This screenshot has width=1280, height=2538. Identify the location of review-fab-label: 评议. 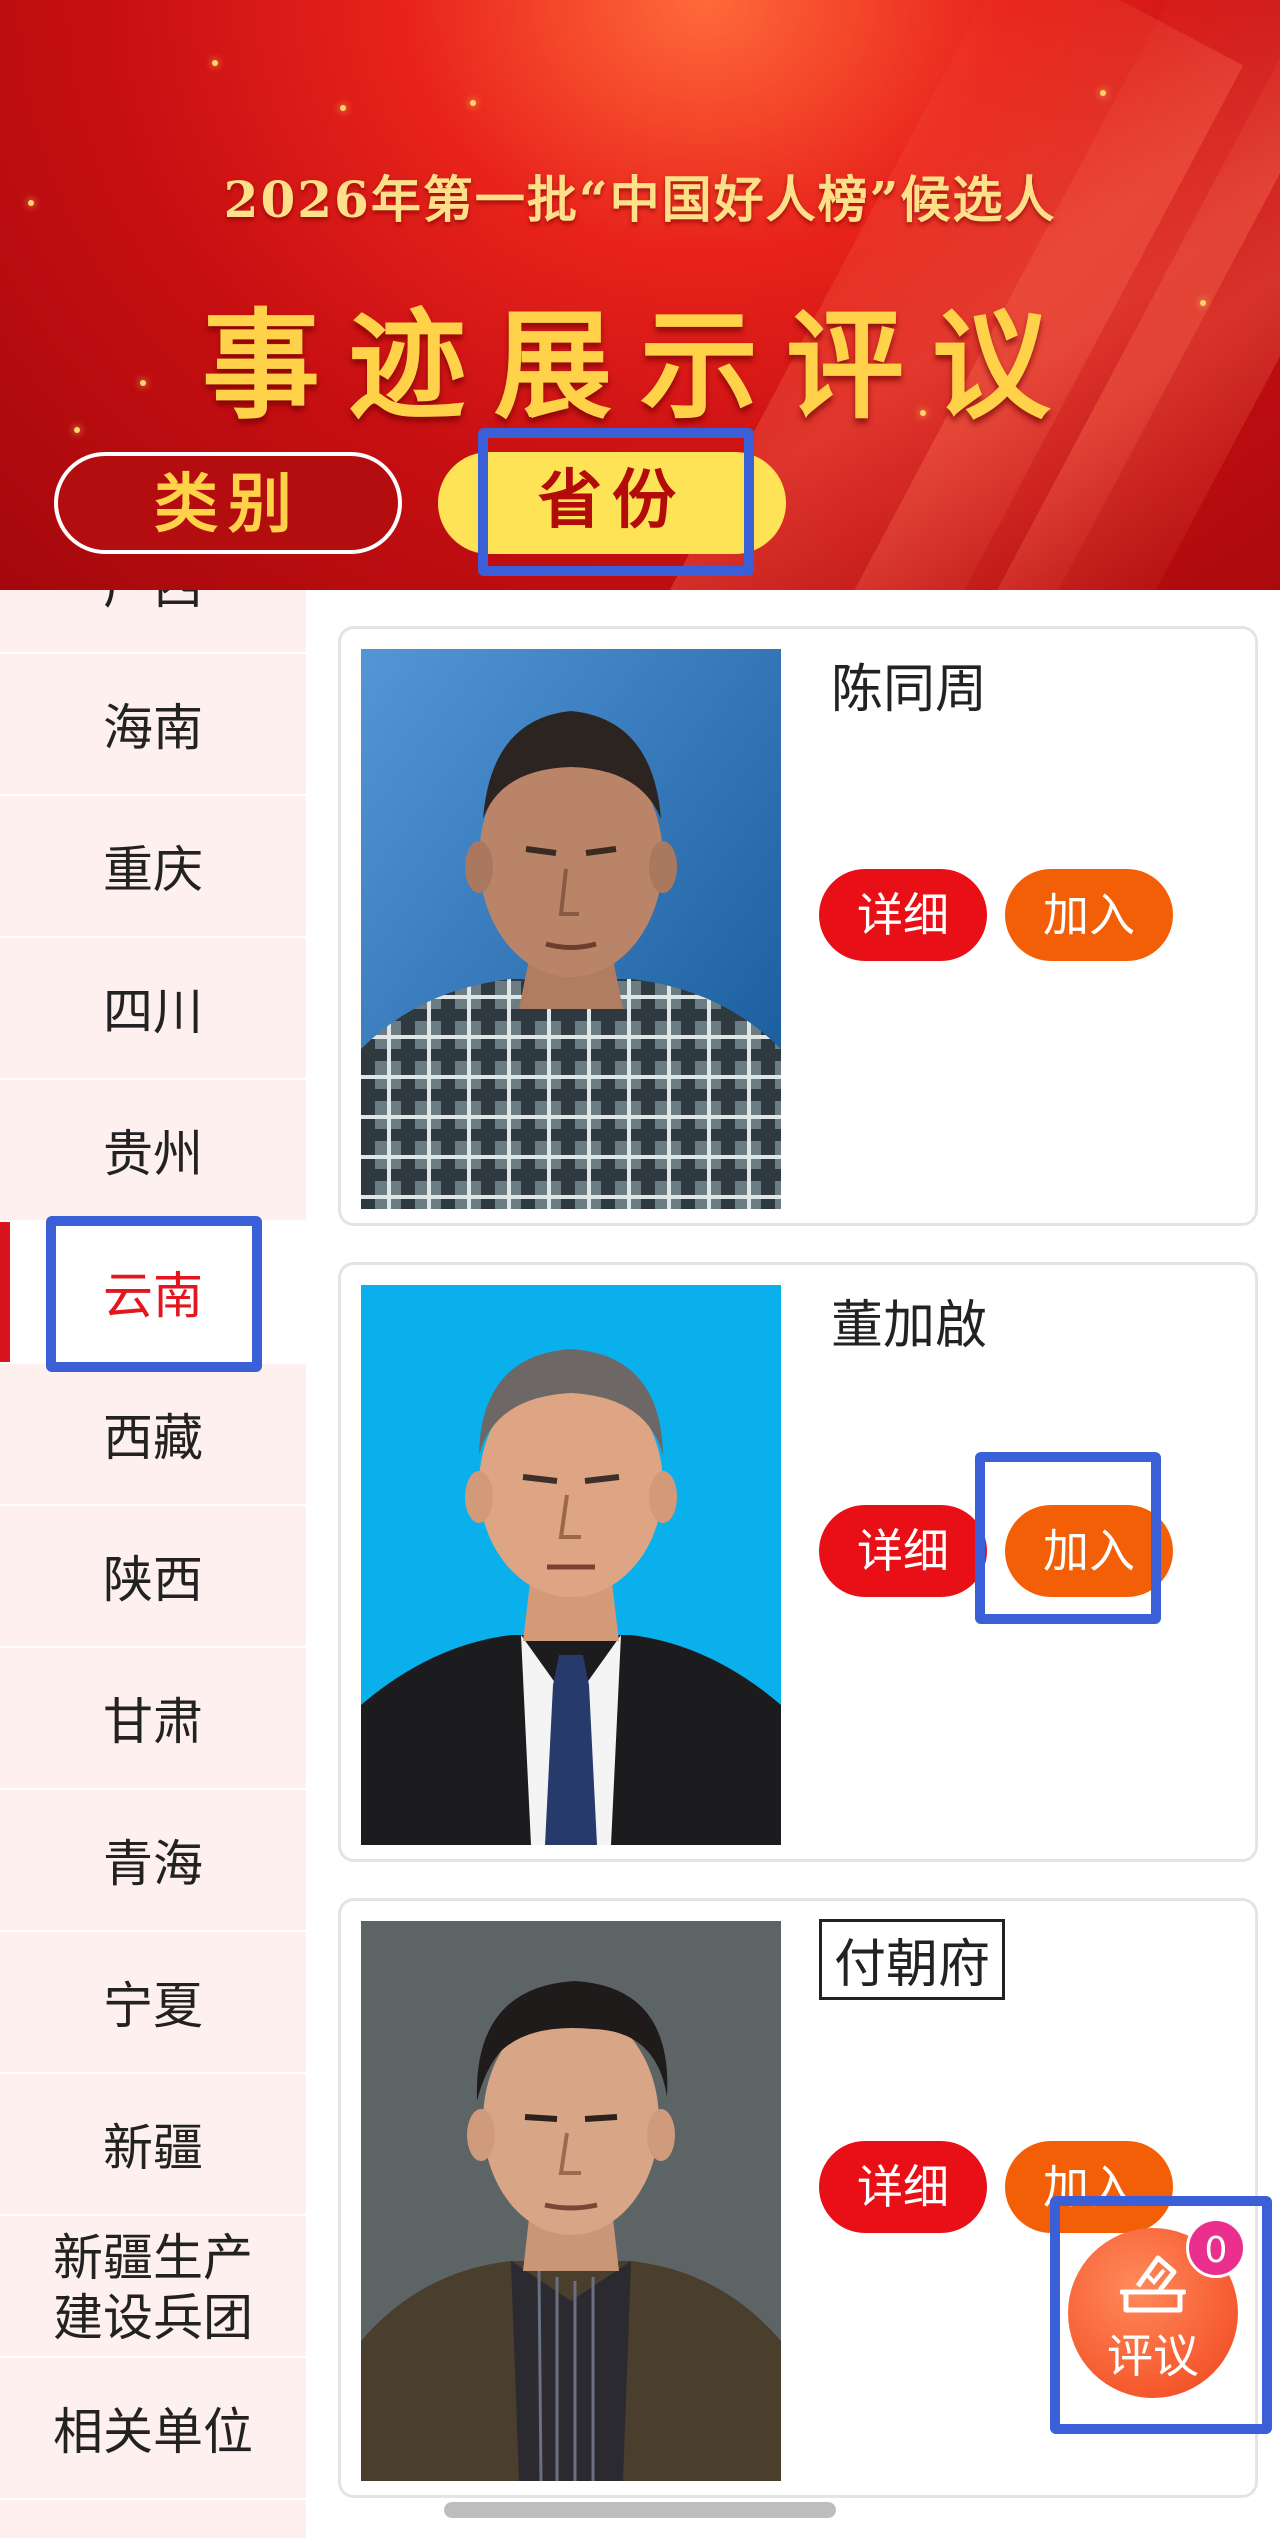
(1153, 2356).